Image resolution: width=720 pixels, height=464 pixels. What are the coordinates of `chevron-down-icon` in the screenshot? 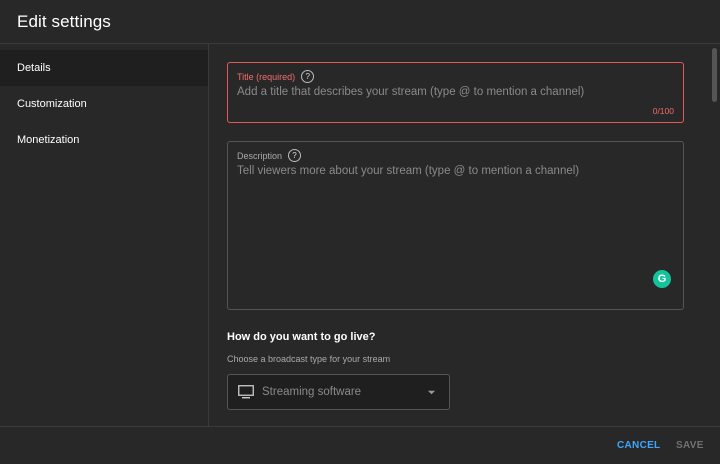 It's located at (431, 392).